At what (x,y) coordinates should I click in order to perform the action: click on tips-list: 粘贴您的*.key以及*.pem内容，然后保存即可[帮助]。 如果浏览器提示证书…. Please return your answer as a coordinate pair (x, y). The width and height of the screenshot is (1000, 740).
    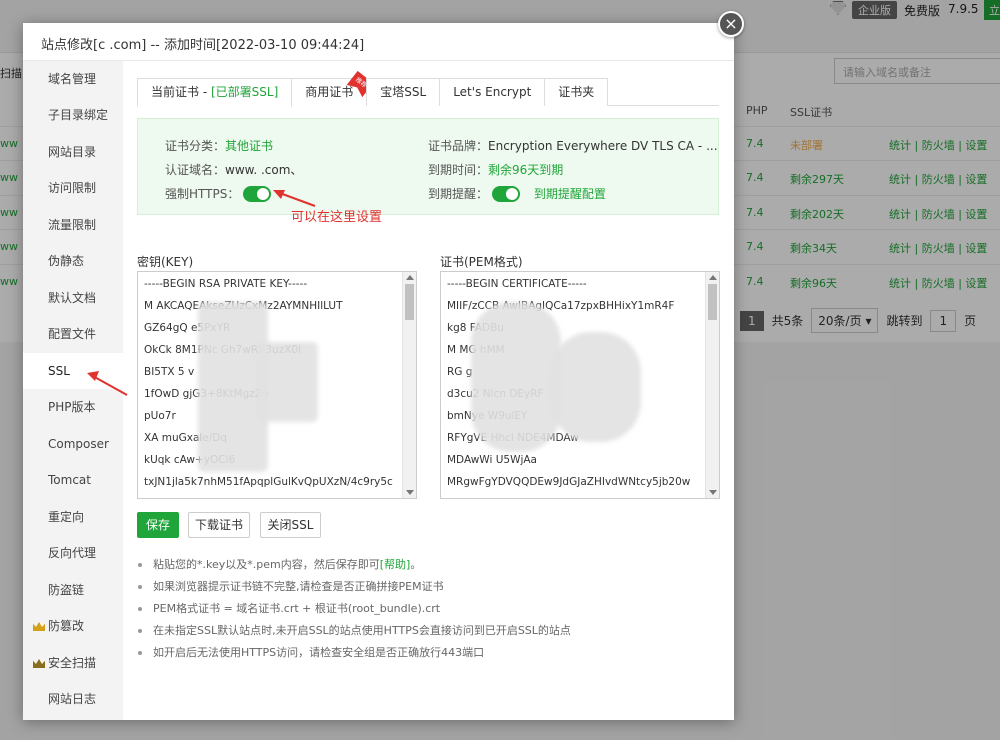
    Looking at the image, I should click on (354, 609).